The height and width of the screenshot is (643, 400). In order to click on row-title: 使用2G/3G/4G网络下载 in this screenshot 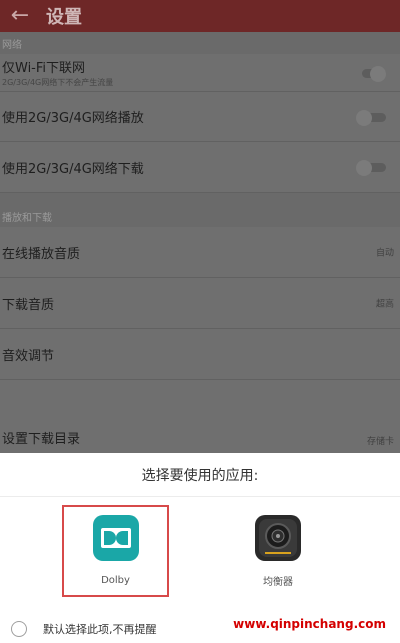, I will do `click(73, 169)`.